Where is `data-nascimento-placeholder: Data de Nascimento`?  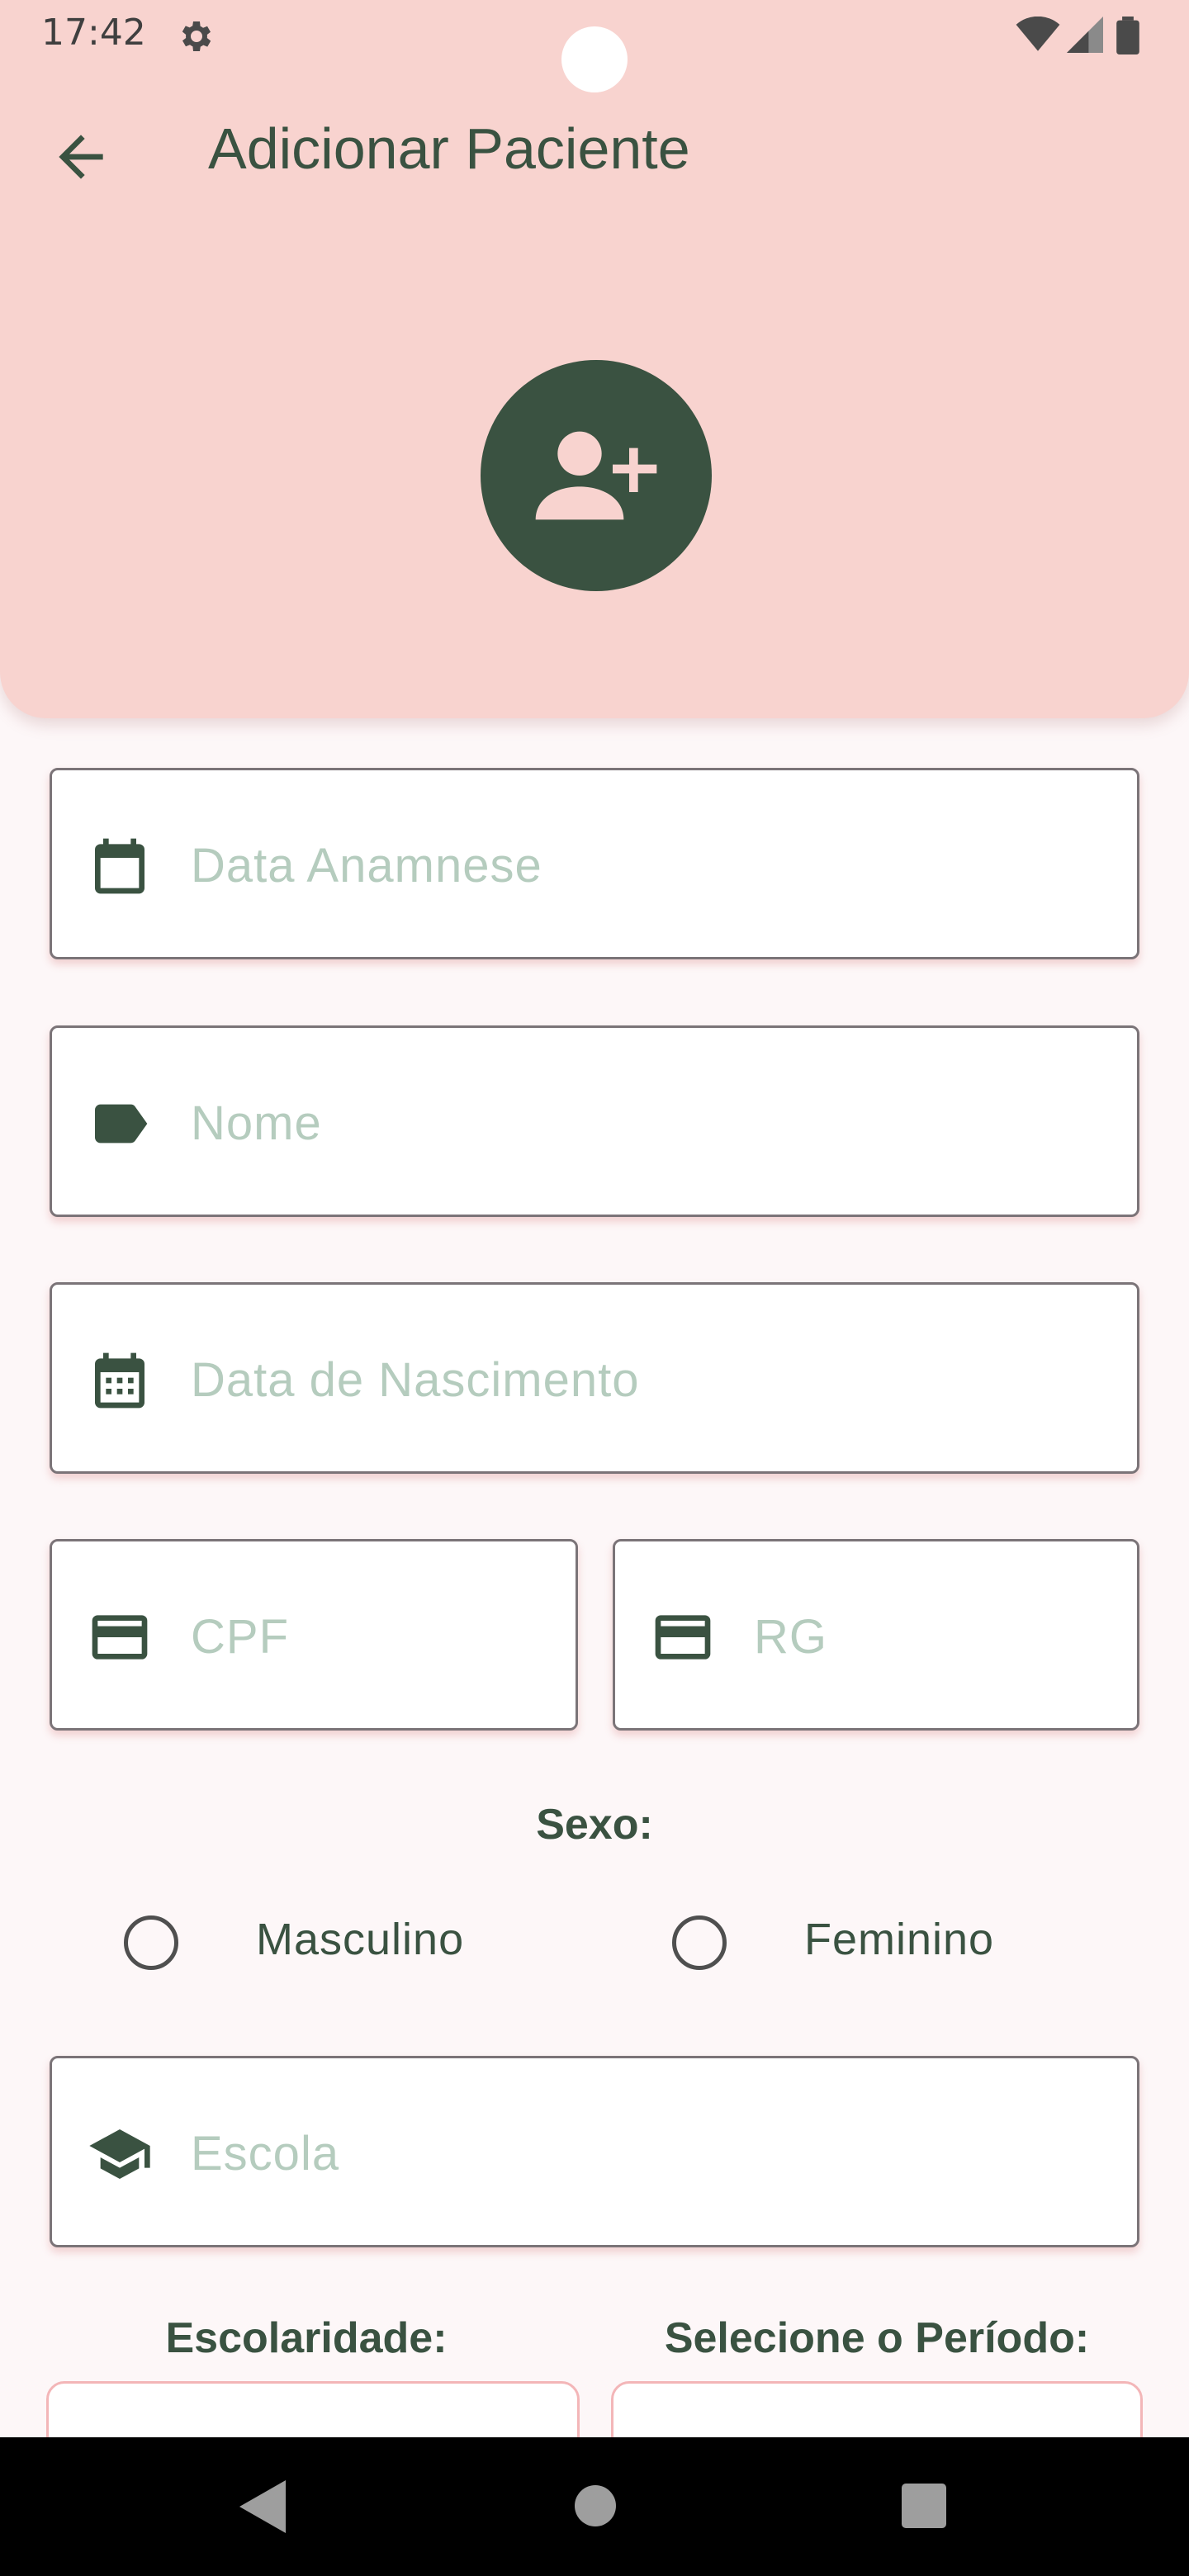
data-nascimento-placeholder: Data de Nascimento is located at coordinates (415, 1380).